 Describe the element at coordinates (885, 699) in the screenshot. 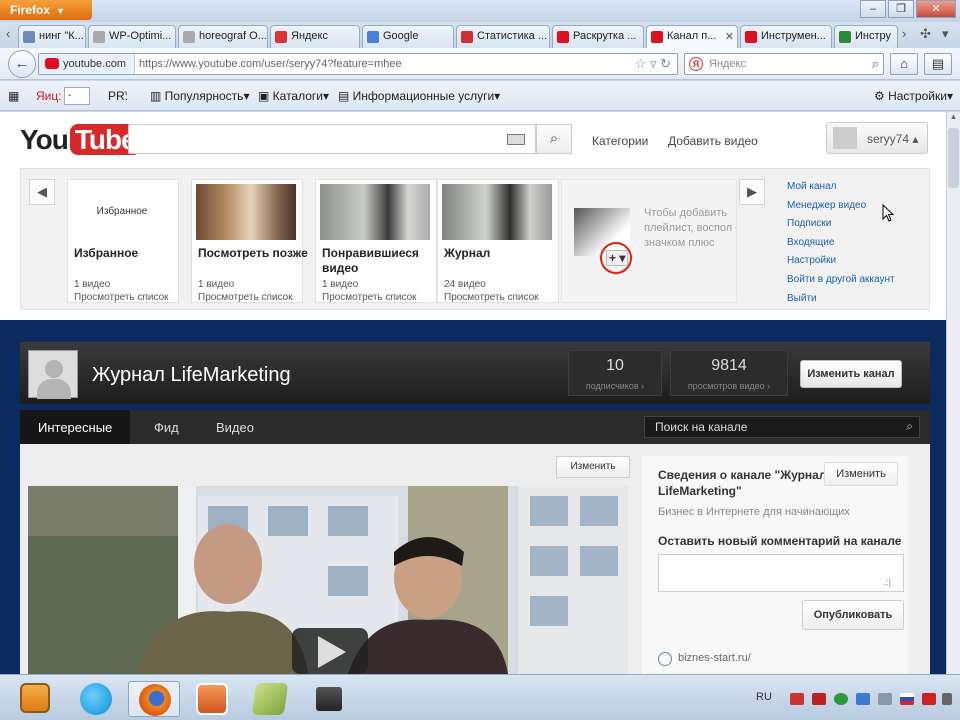

I see `network-icon` at that location.